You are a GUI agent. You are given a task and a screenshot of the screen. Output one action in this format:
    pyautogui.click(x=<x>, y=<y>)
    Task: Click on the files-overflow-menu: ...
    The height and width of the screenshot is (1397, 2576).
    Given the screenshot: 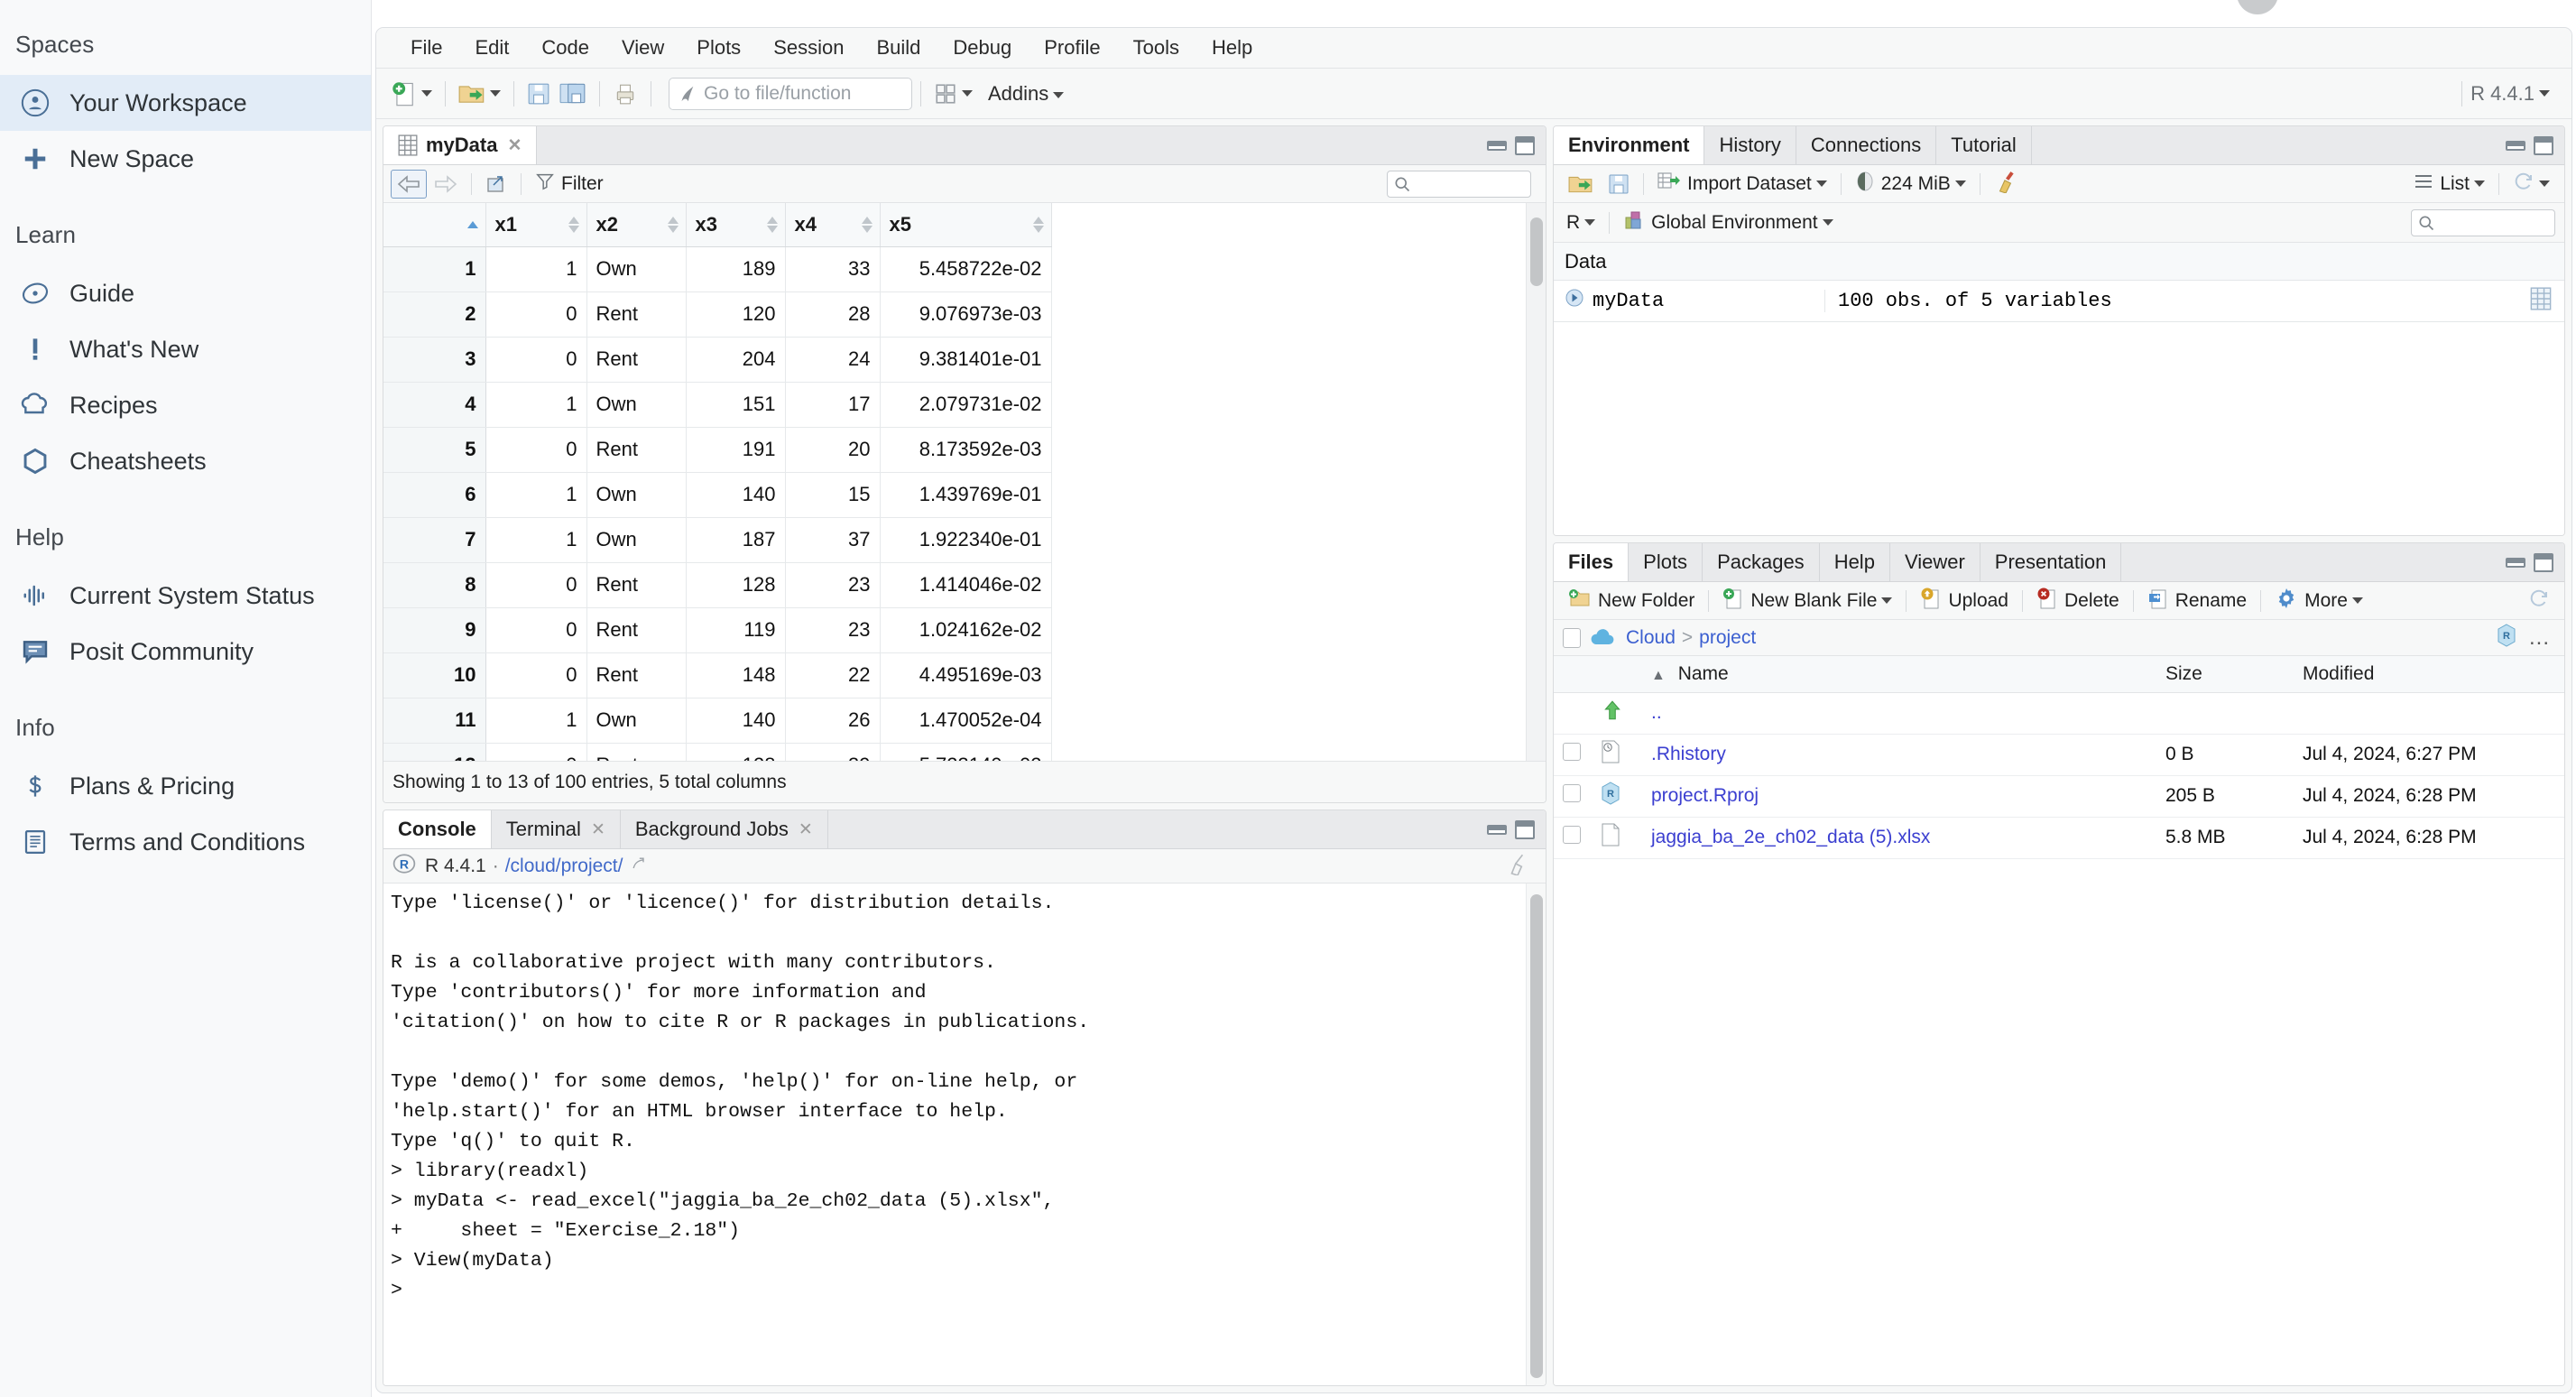 What is the action you would take?
    pyautogui.click(x=2539, y=638)
    